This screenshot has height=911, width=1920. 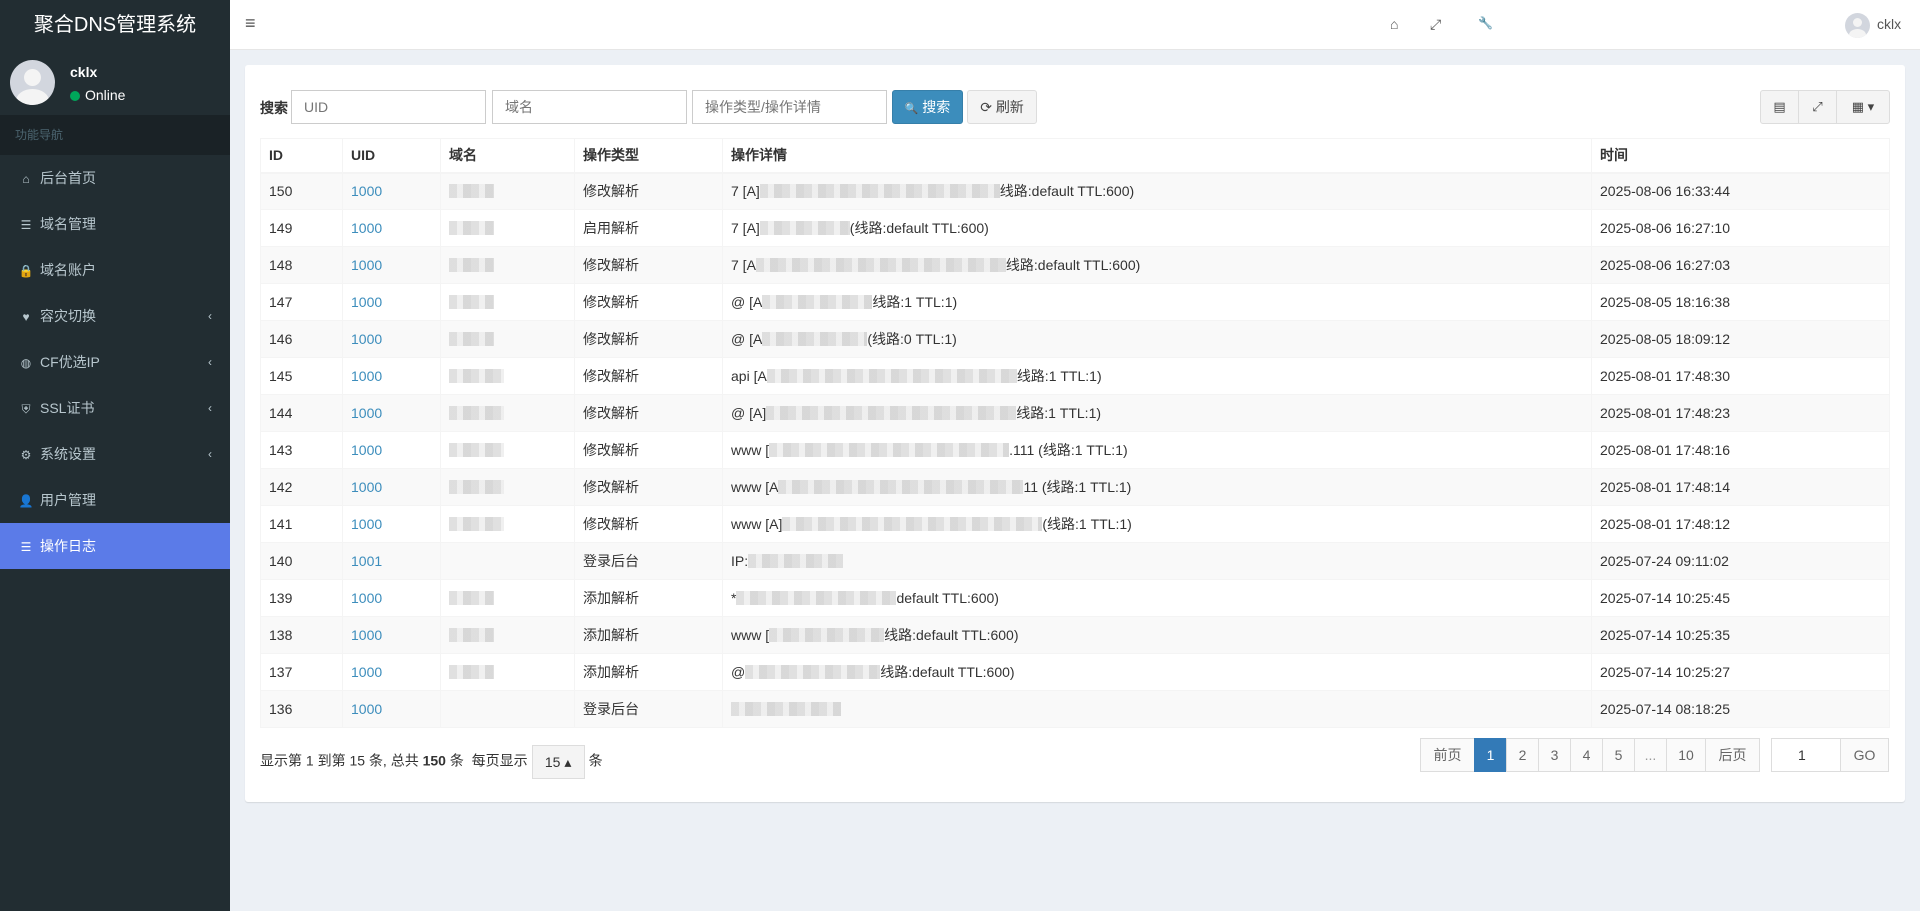 I want to click on col-domain: 域名, so click(x=507, y=156).